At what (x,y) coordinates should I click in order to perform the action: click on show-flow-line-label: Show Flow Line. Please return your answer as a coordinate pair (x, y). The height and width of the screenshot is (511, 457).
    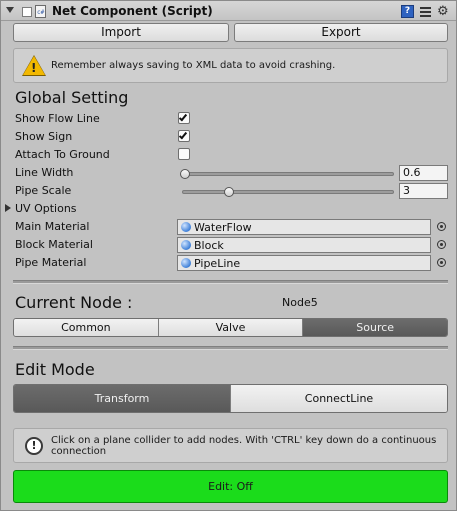
    Looking at the image, I should click on (57, 118).